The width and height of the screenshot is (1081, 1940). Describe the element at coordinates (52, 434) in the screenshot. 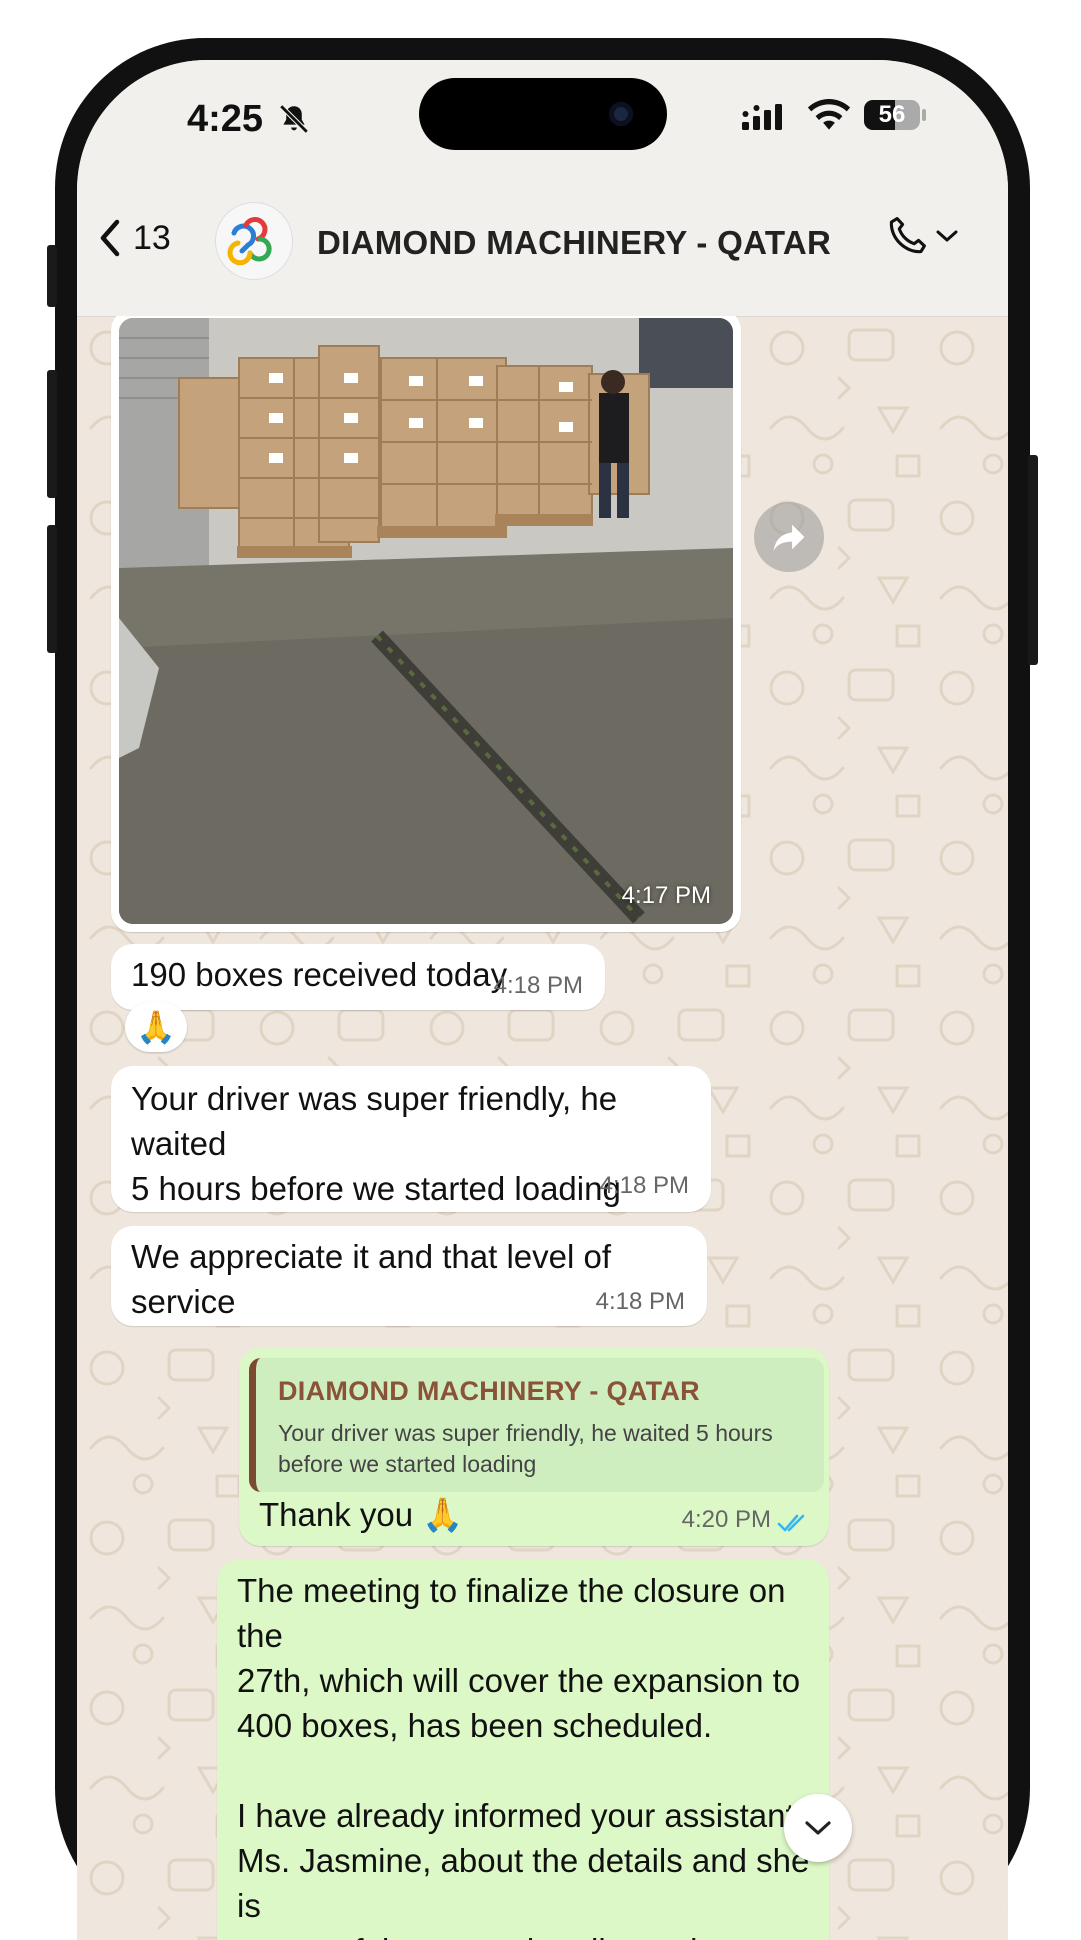

I see `volume-up-button` at that location.